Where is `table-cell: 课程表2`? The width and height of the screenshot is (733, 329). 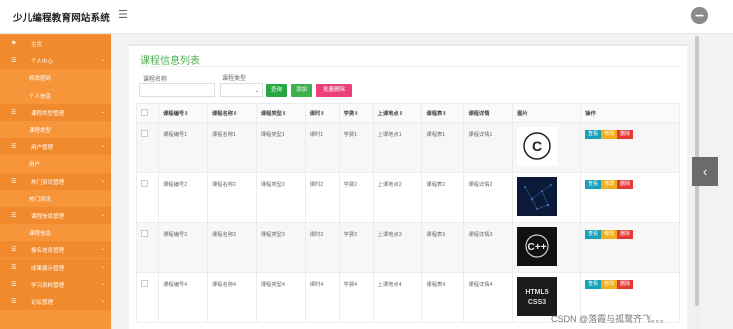 table-cell: 课程表2 is located at coordinates (443, 197).